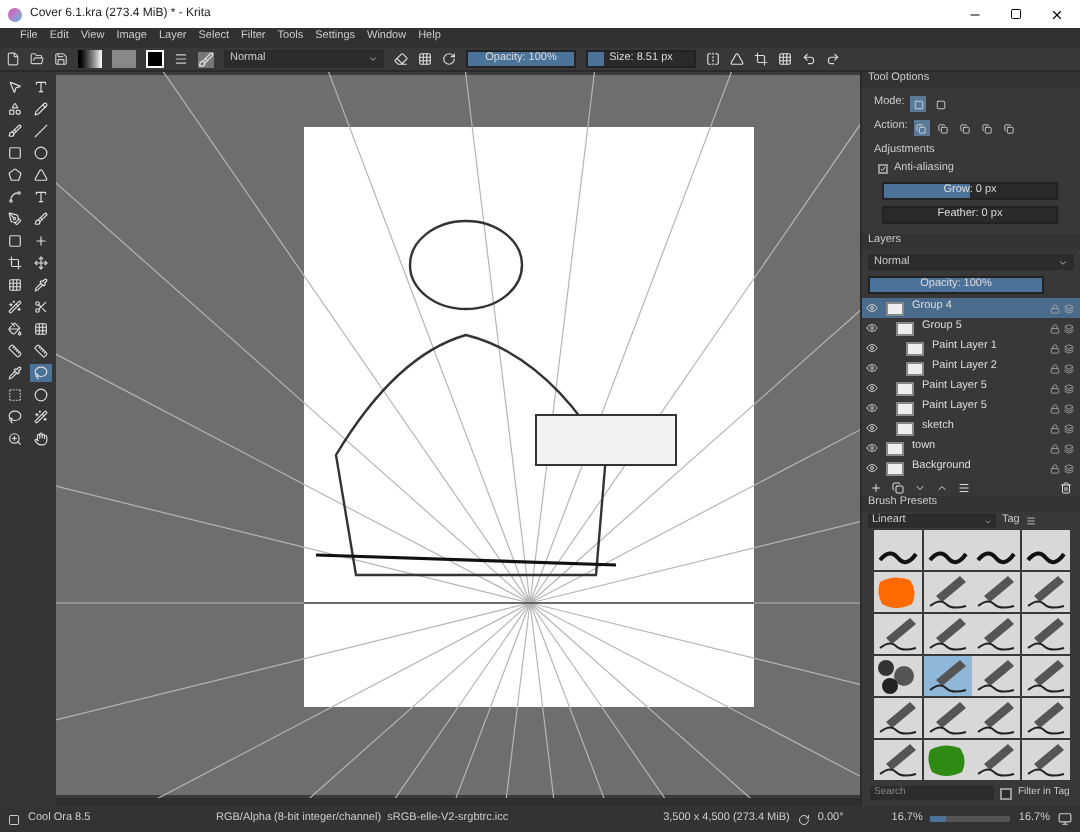  What do you see at coordinates (876, 487) in the screenshot?
I see `add-layer-icon` at bounding box center [876, 487].